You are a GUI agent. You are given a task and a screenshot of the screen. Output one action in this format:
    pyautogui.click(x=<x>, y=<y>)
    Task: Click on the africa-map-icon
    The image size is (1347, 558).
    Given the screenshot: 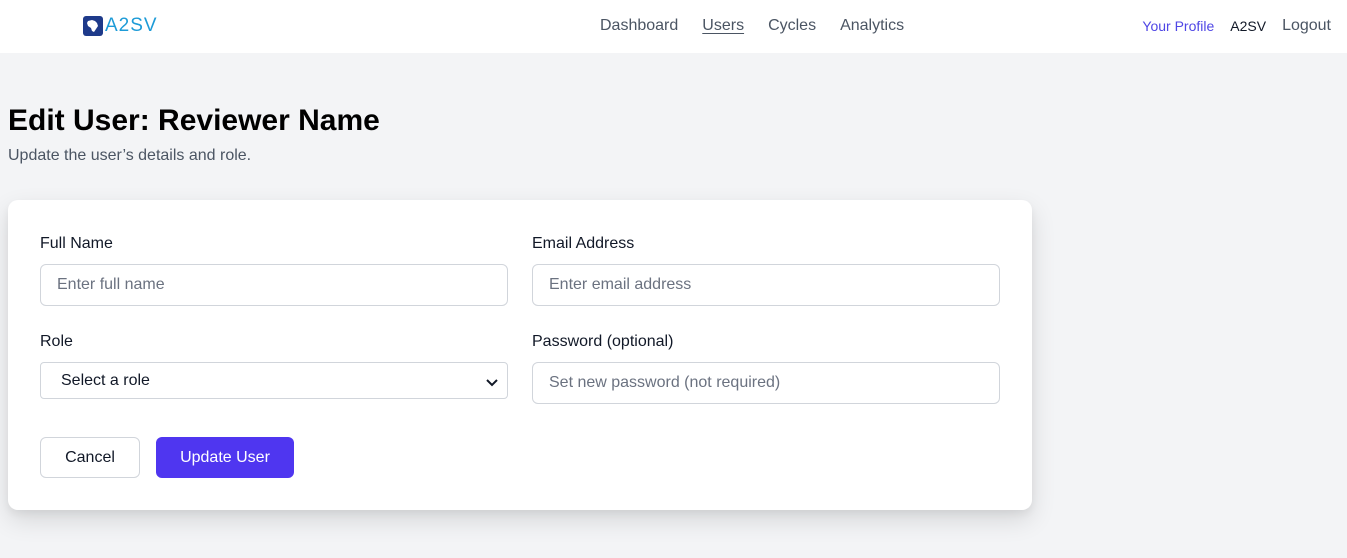 What is the action you would take?
    pyautogui.click(x=93, y=26)
    